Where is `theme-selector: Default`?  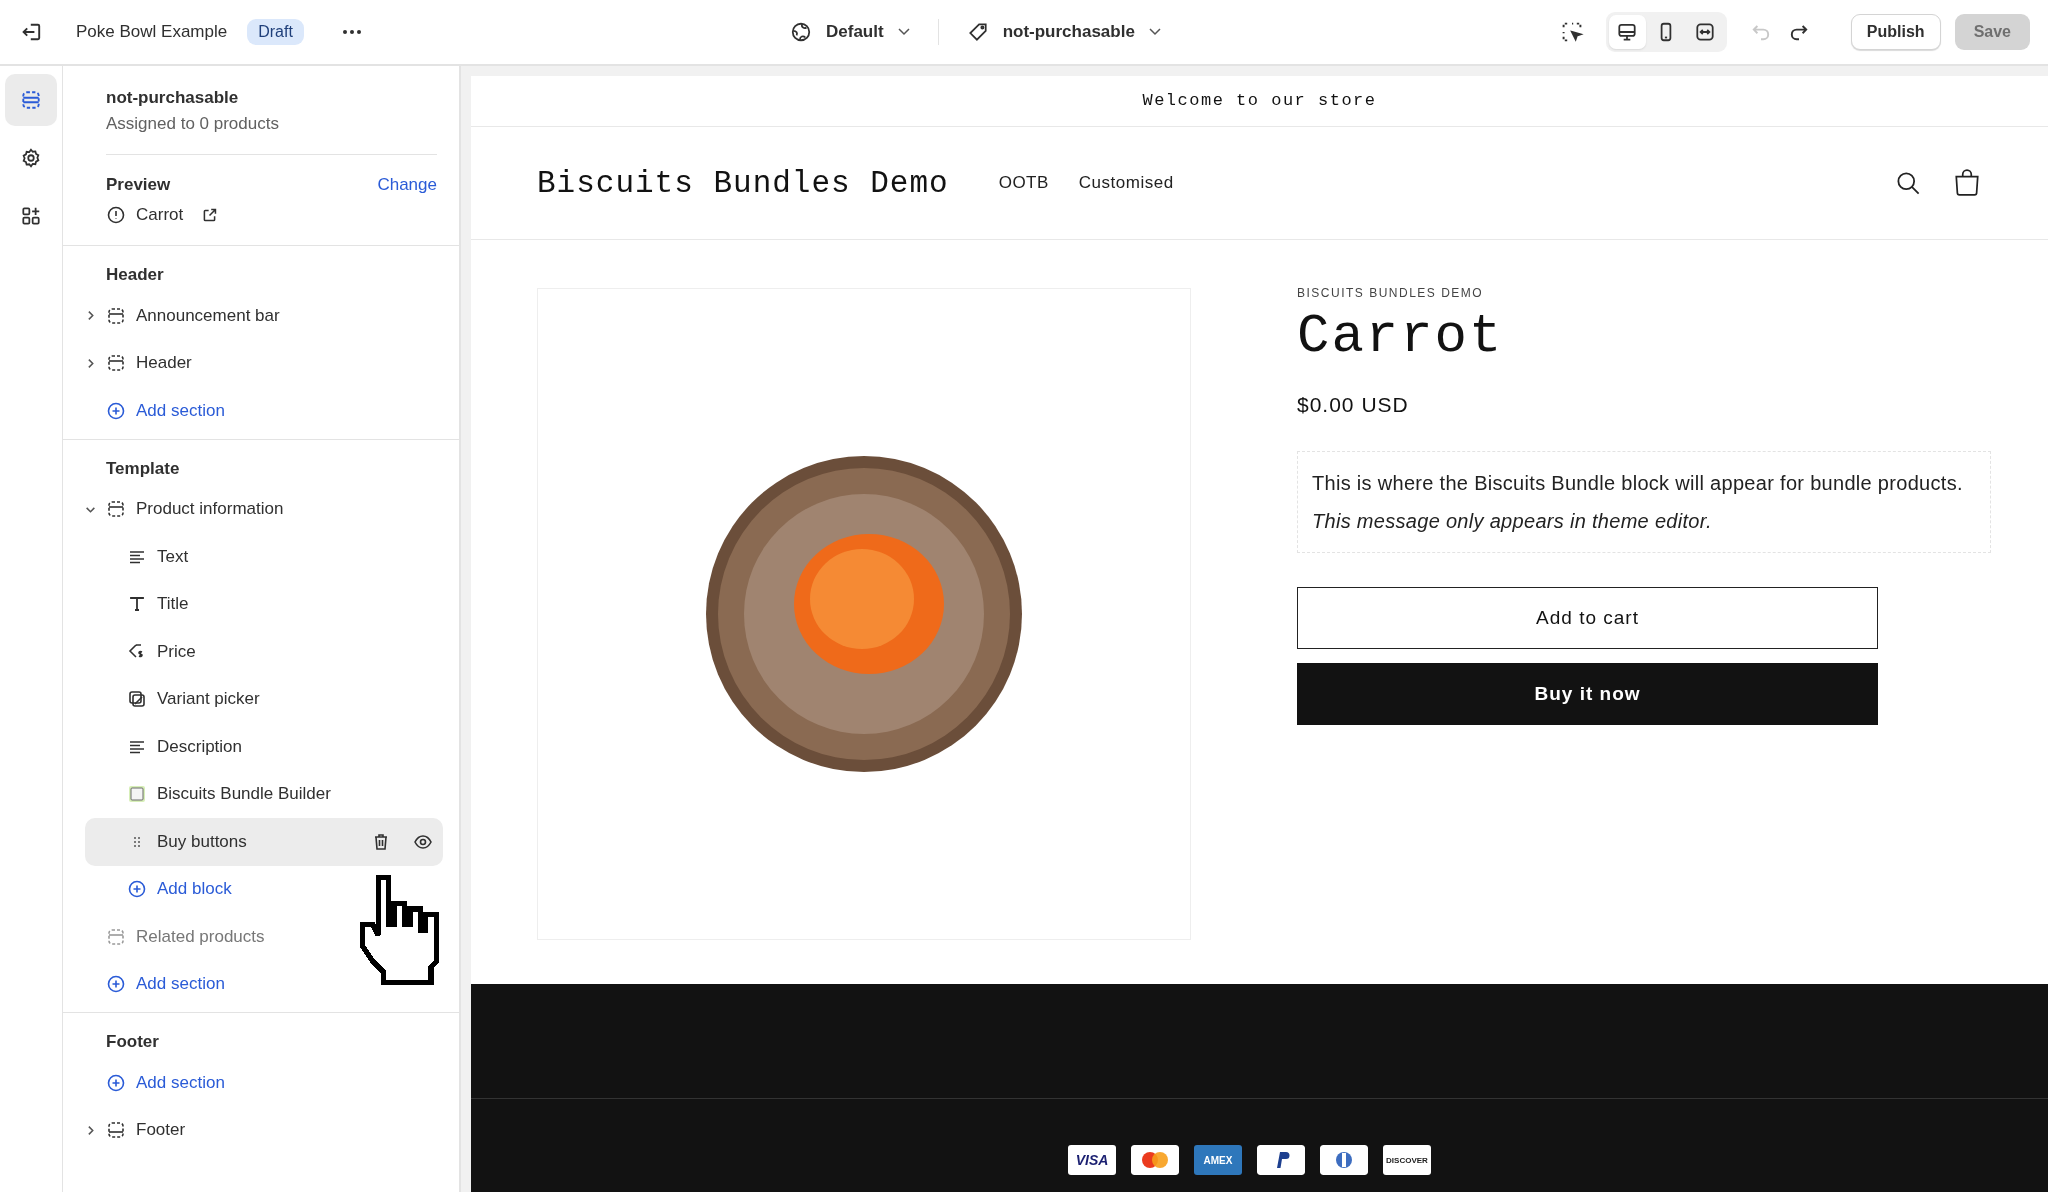 theme-selector: Default is located at coordinates (850, 32).